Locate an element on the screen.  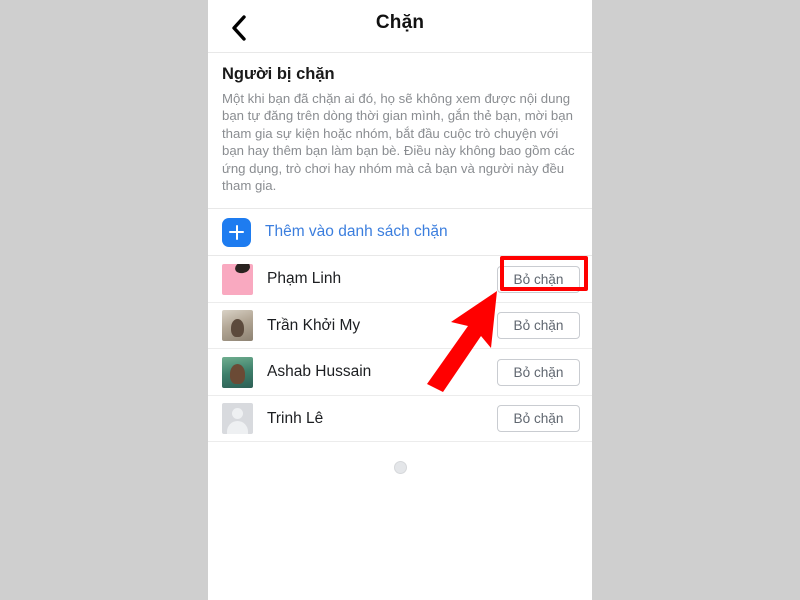
table-row: Trinh Lê Bỏ chặn is located at coordinates (400, 419).